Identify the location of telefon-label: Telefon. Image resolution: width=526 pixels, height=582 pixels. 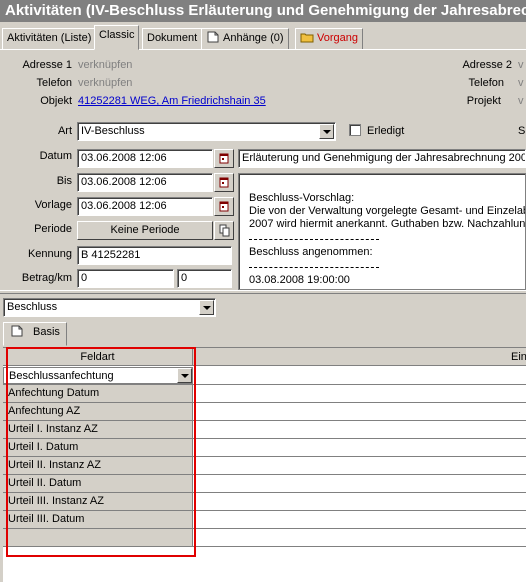
(54, 83).